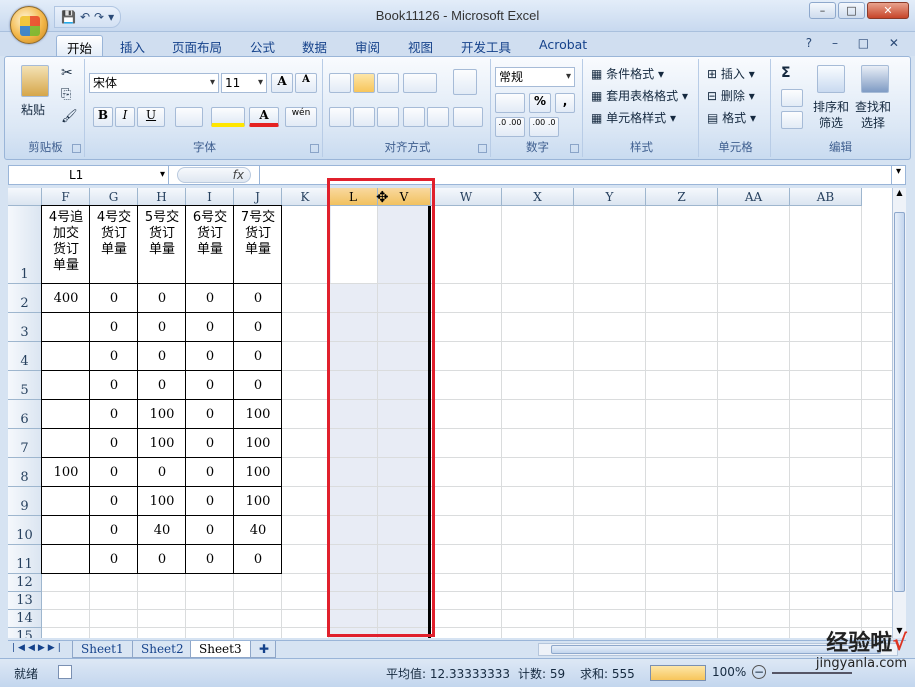  I want to click on column-header-Z: Z, so click(682, 197).